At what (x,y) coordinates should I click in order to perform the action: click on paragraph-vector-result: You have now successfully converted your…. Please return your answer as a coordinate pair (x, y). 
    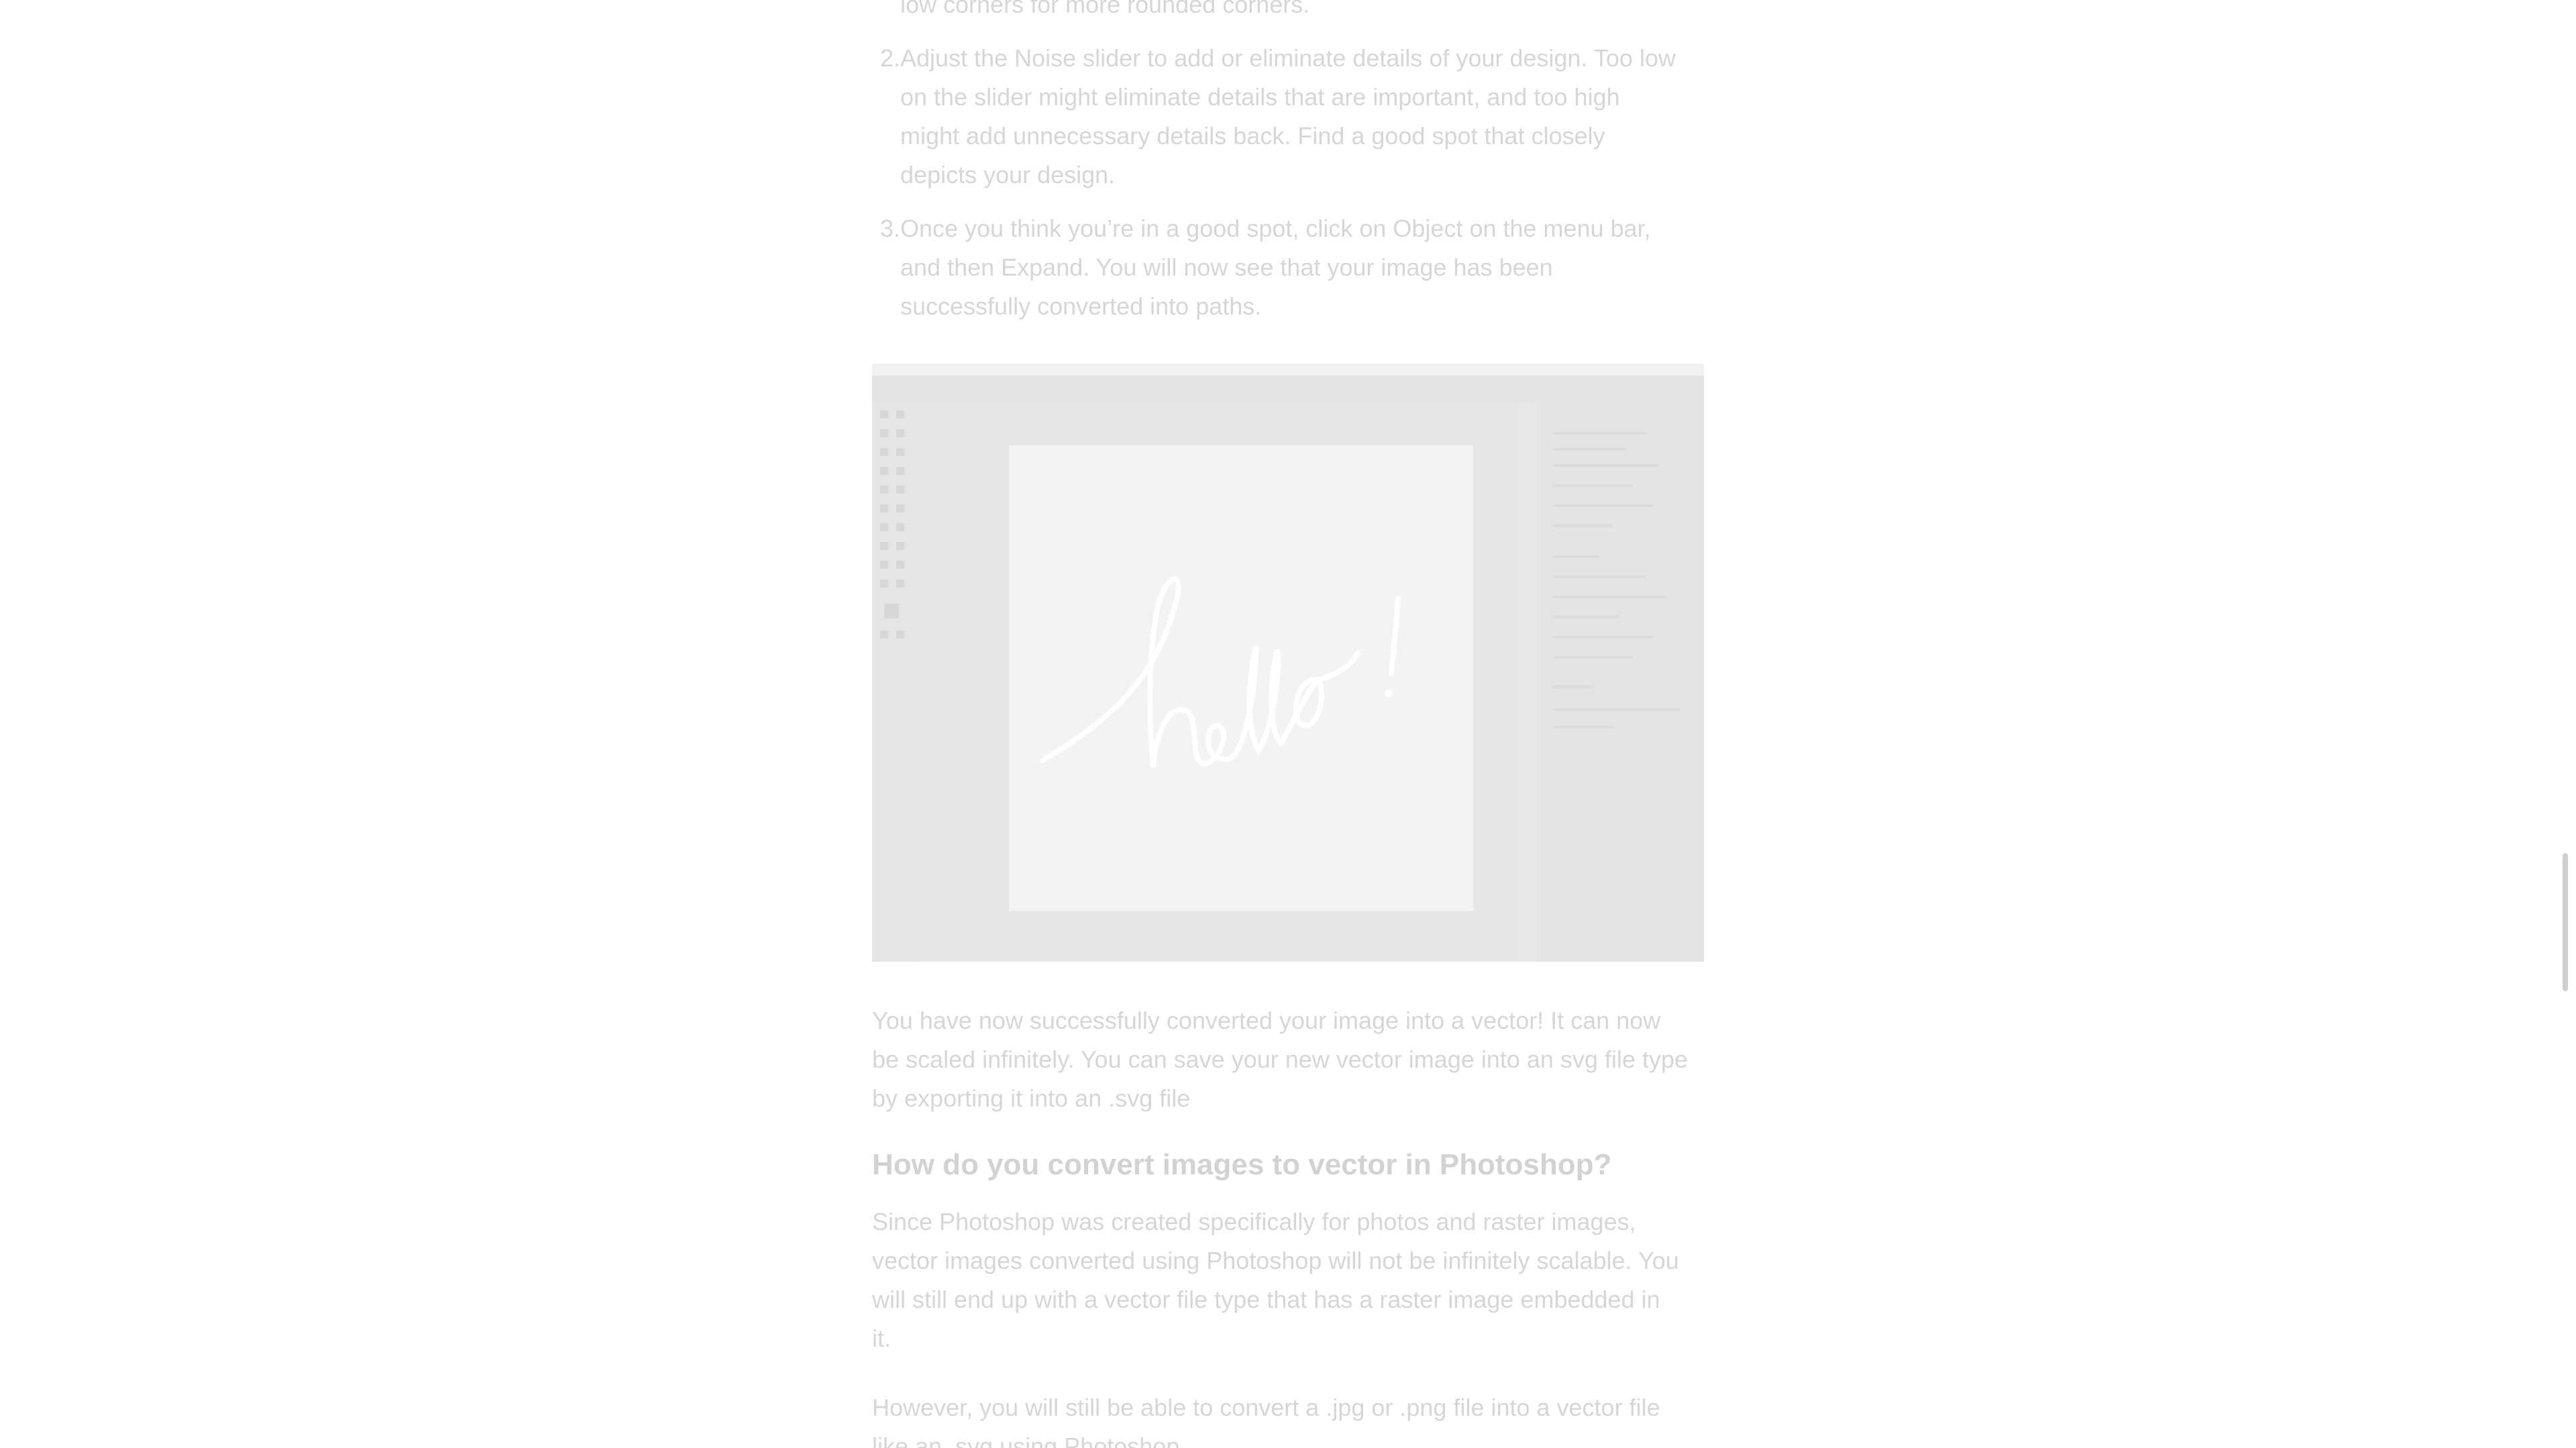
    Looking at the image, I should click on (1288, 1059).